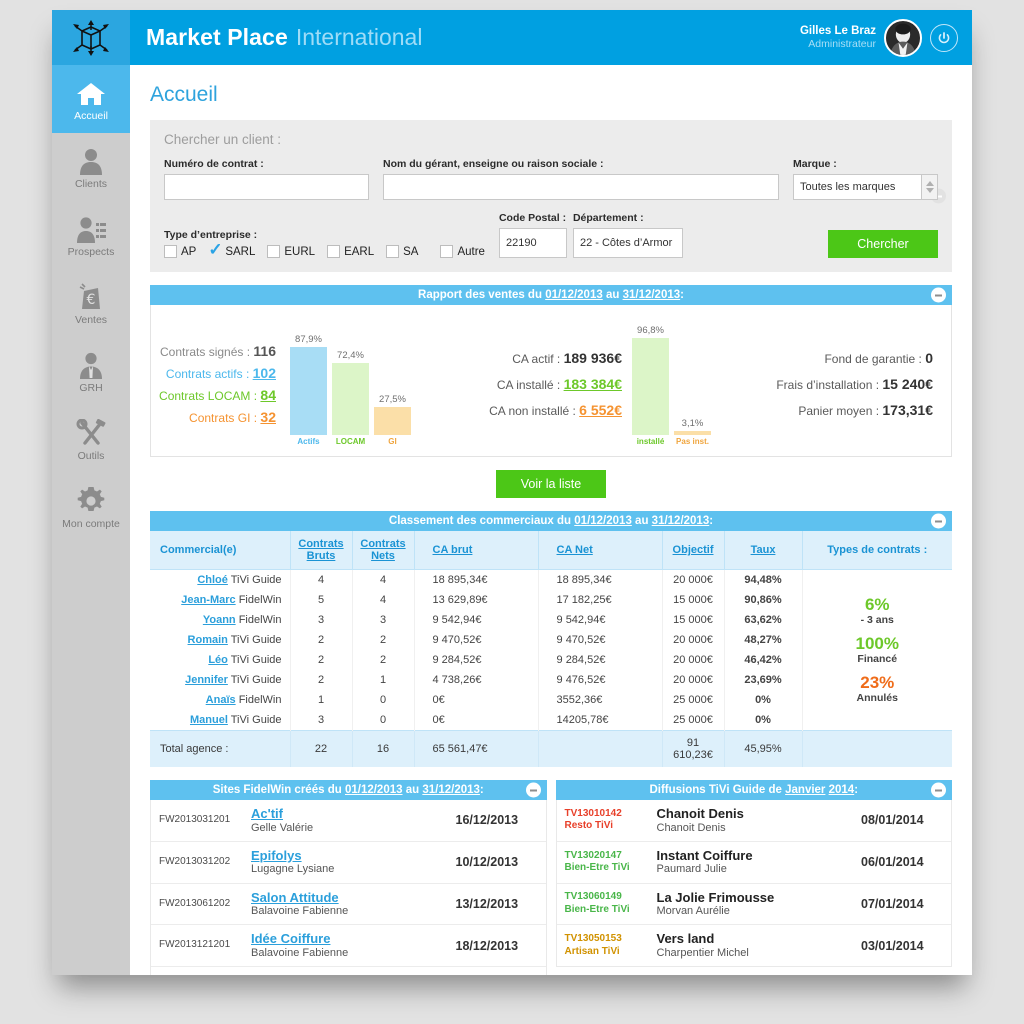  I want to click on sidebar-item-ventes: € Ventes, so click(91, 303).